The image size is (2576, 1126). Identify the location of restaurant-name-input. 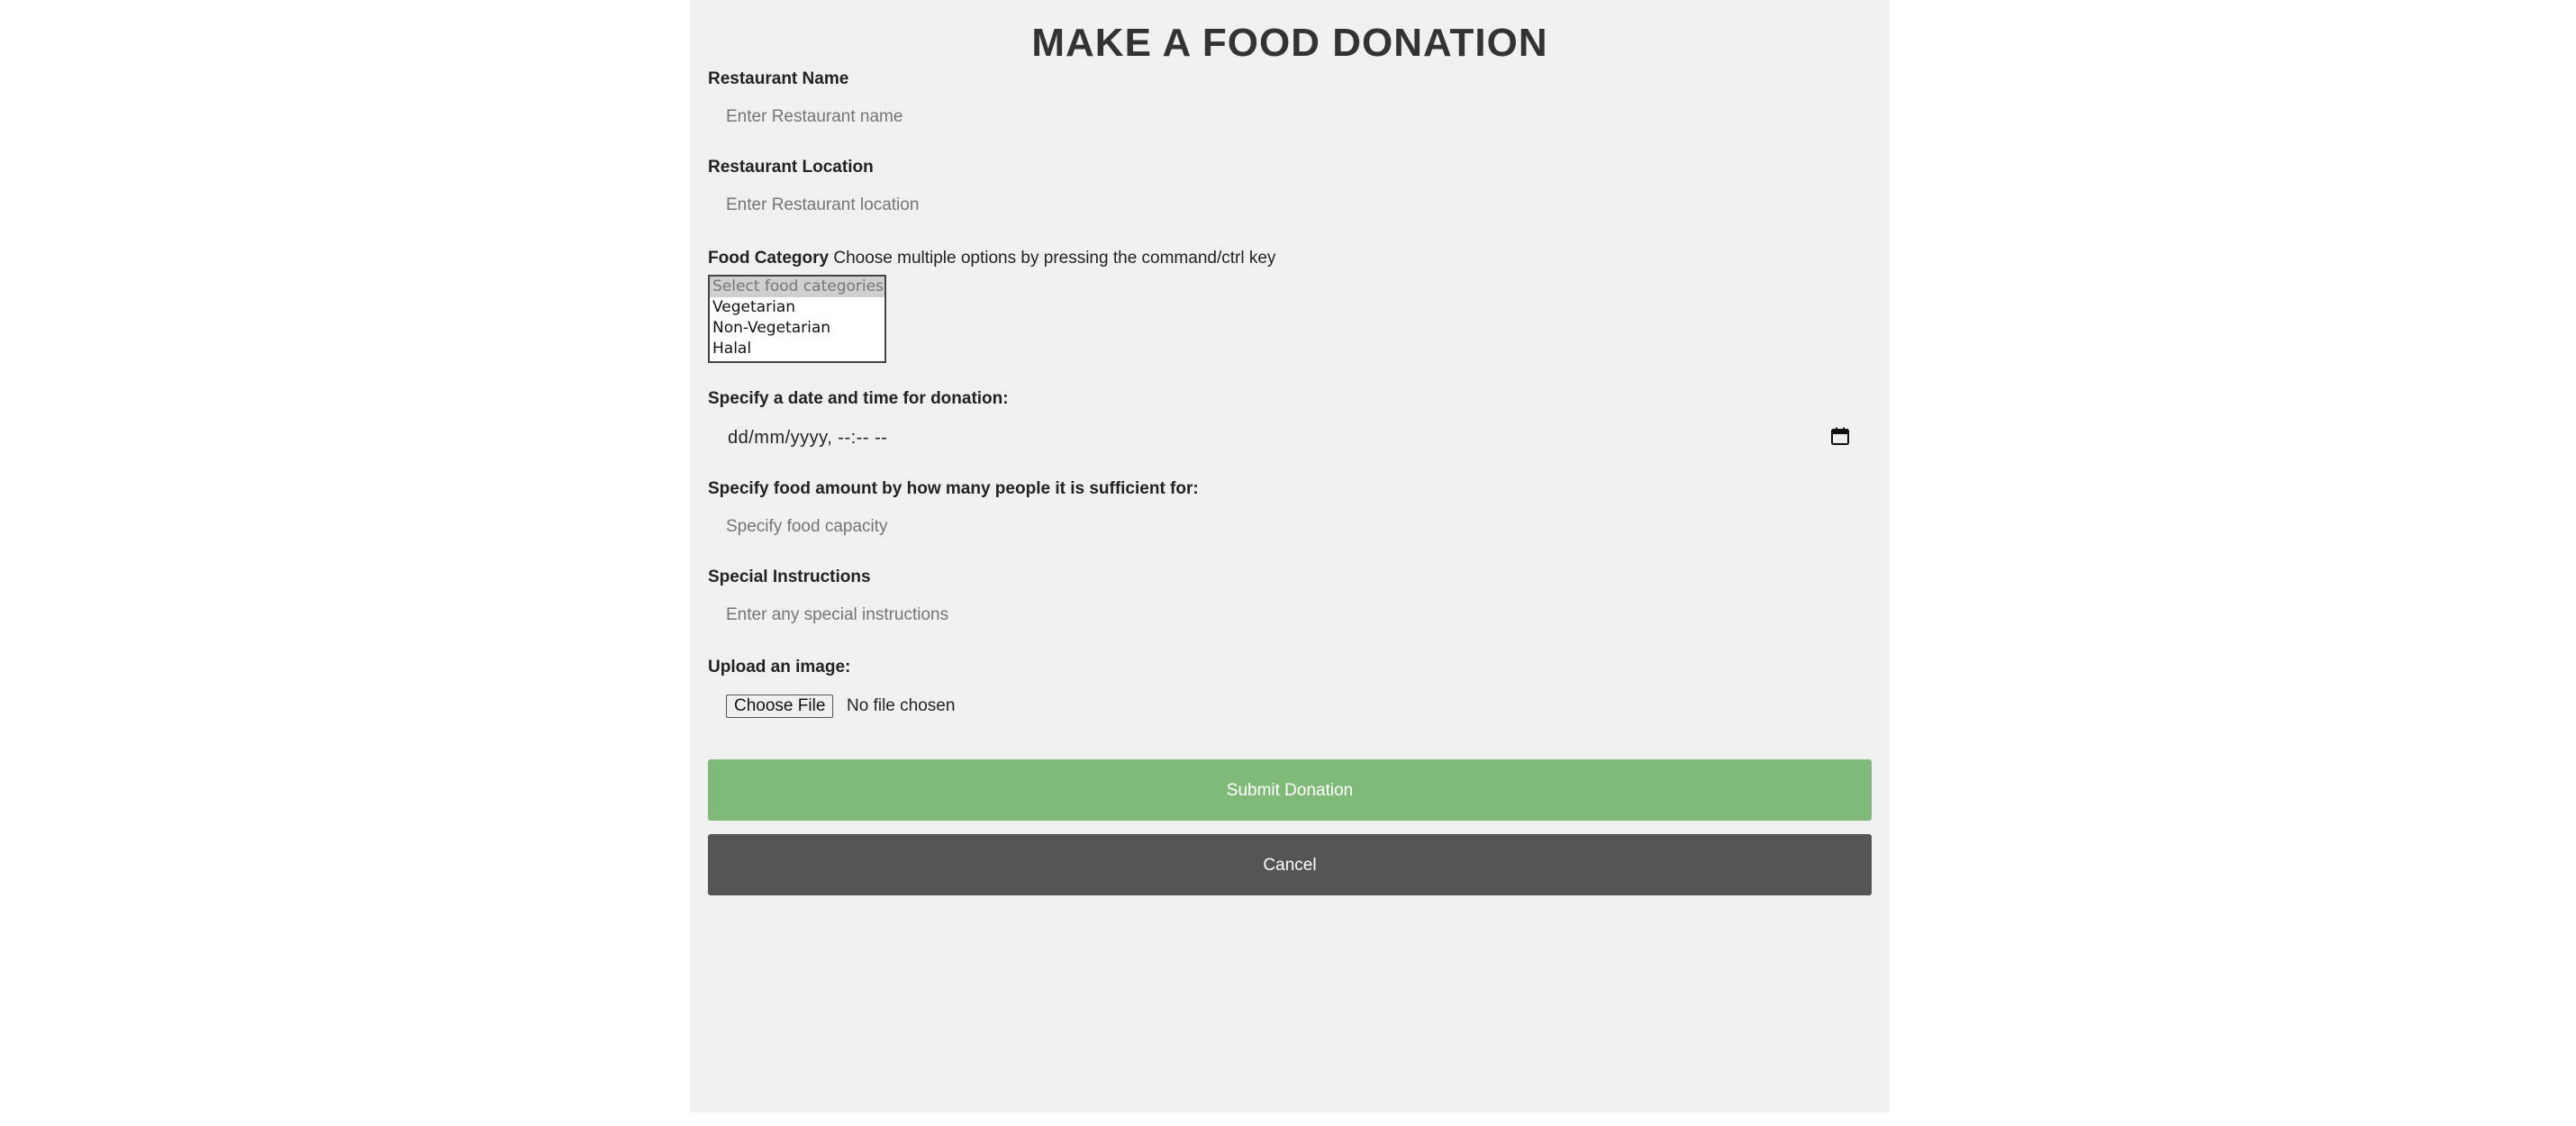
(1290, 117).